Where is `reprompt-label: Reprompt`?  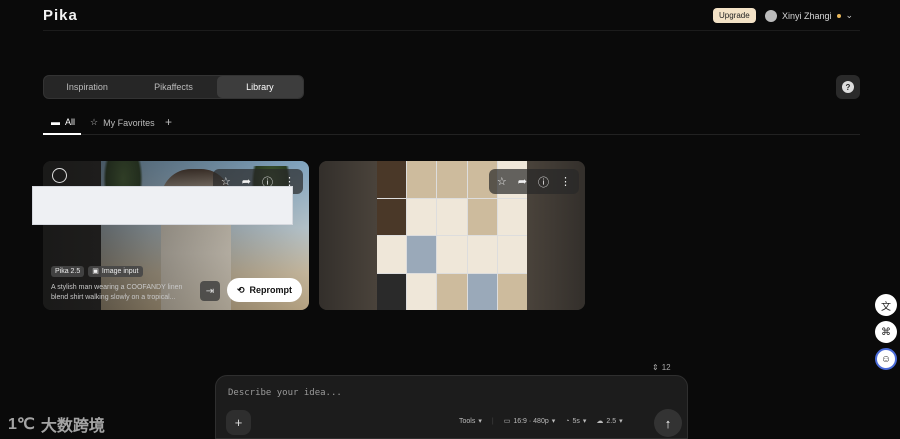 reprompt-label: Reprompt is located at coordinates (271, 290).